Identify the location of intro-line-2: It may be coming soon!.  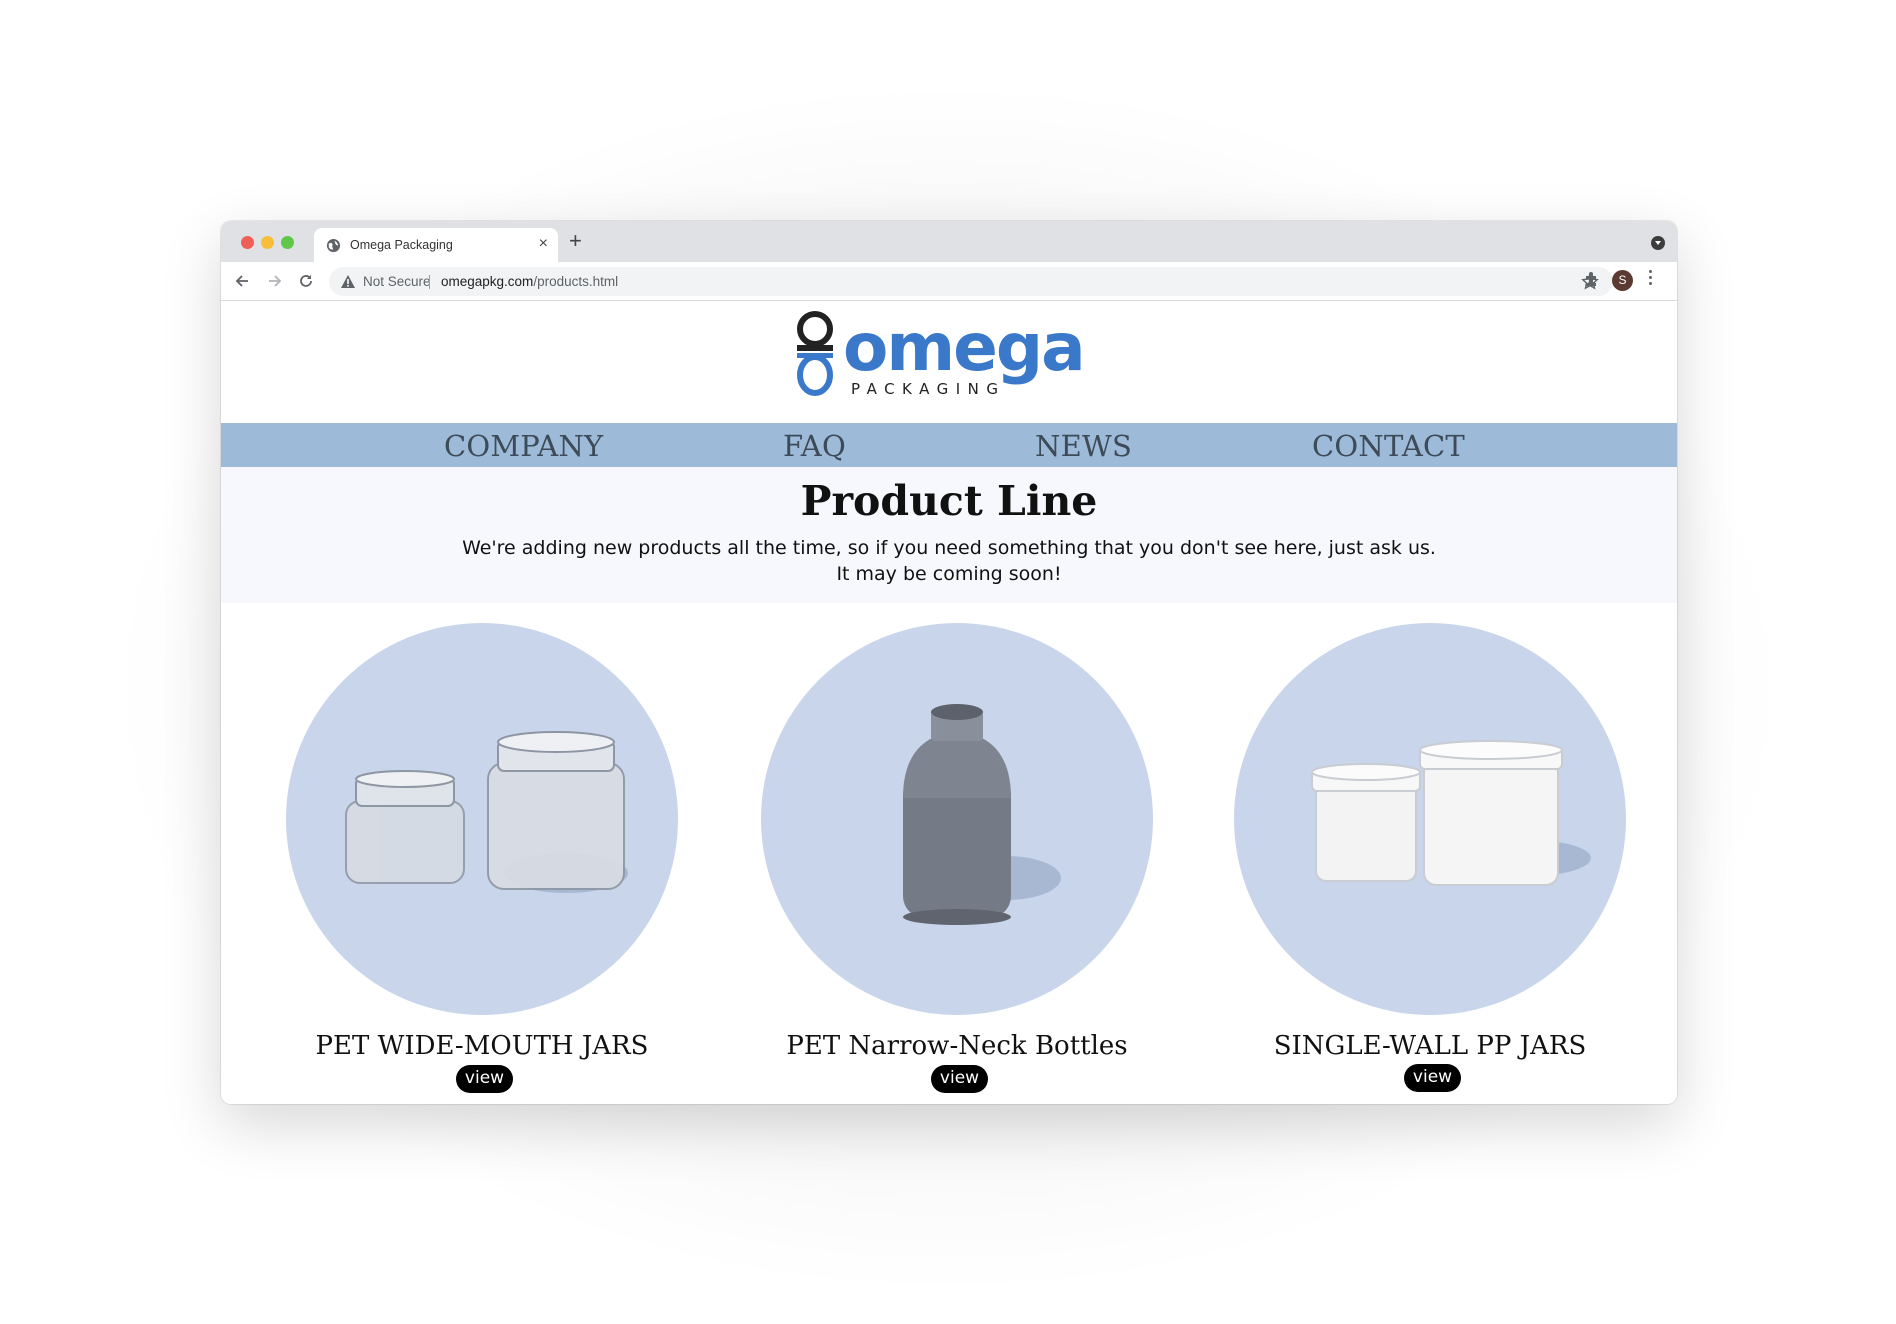
(949, 574).